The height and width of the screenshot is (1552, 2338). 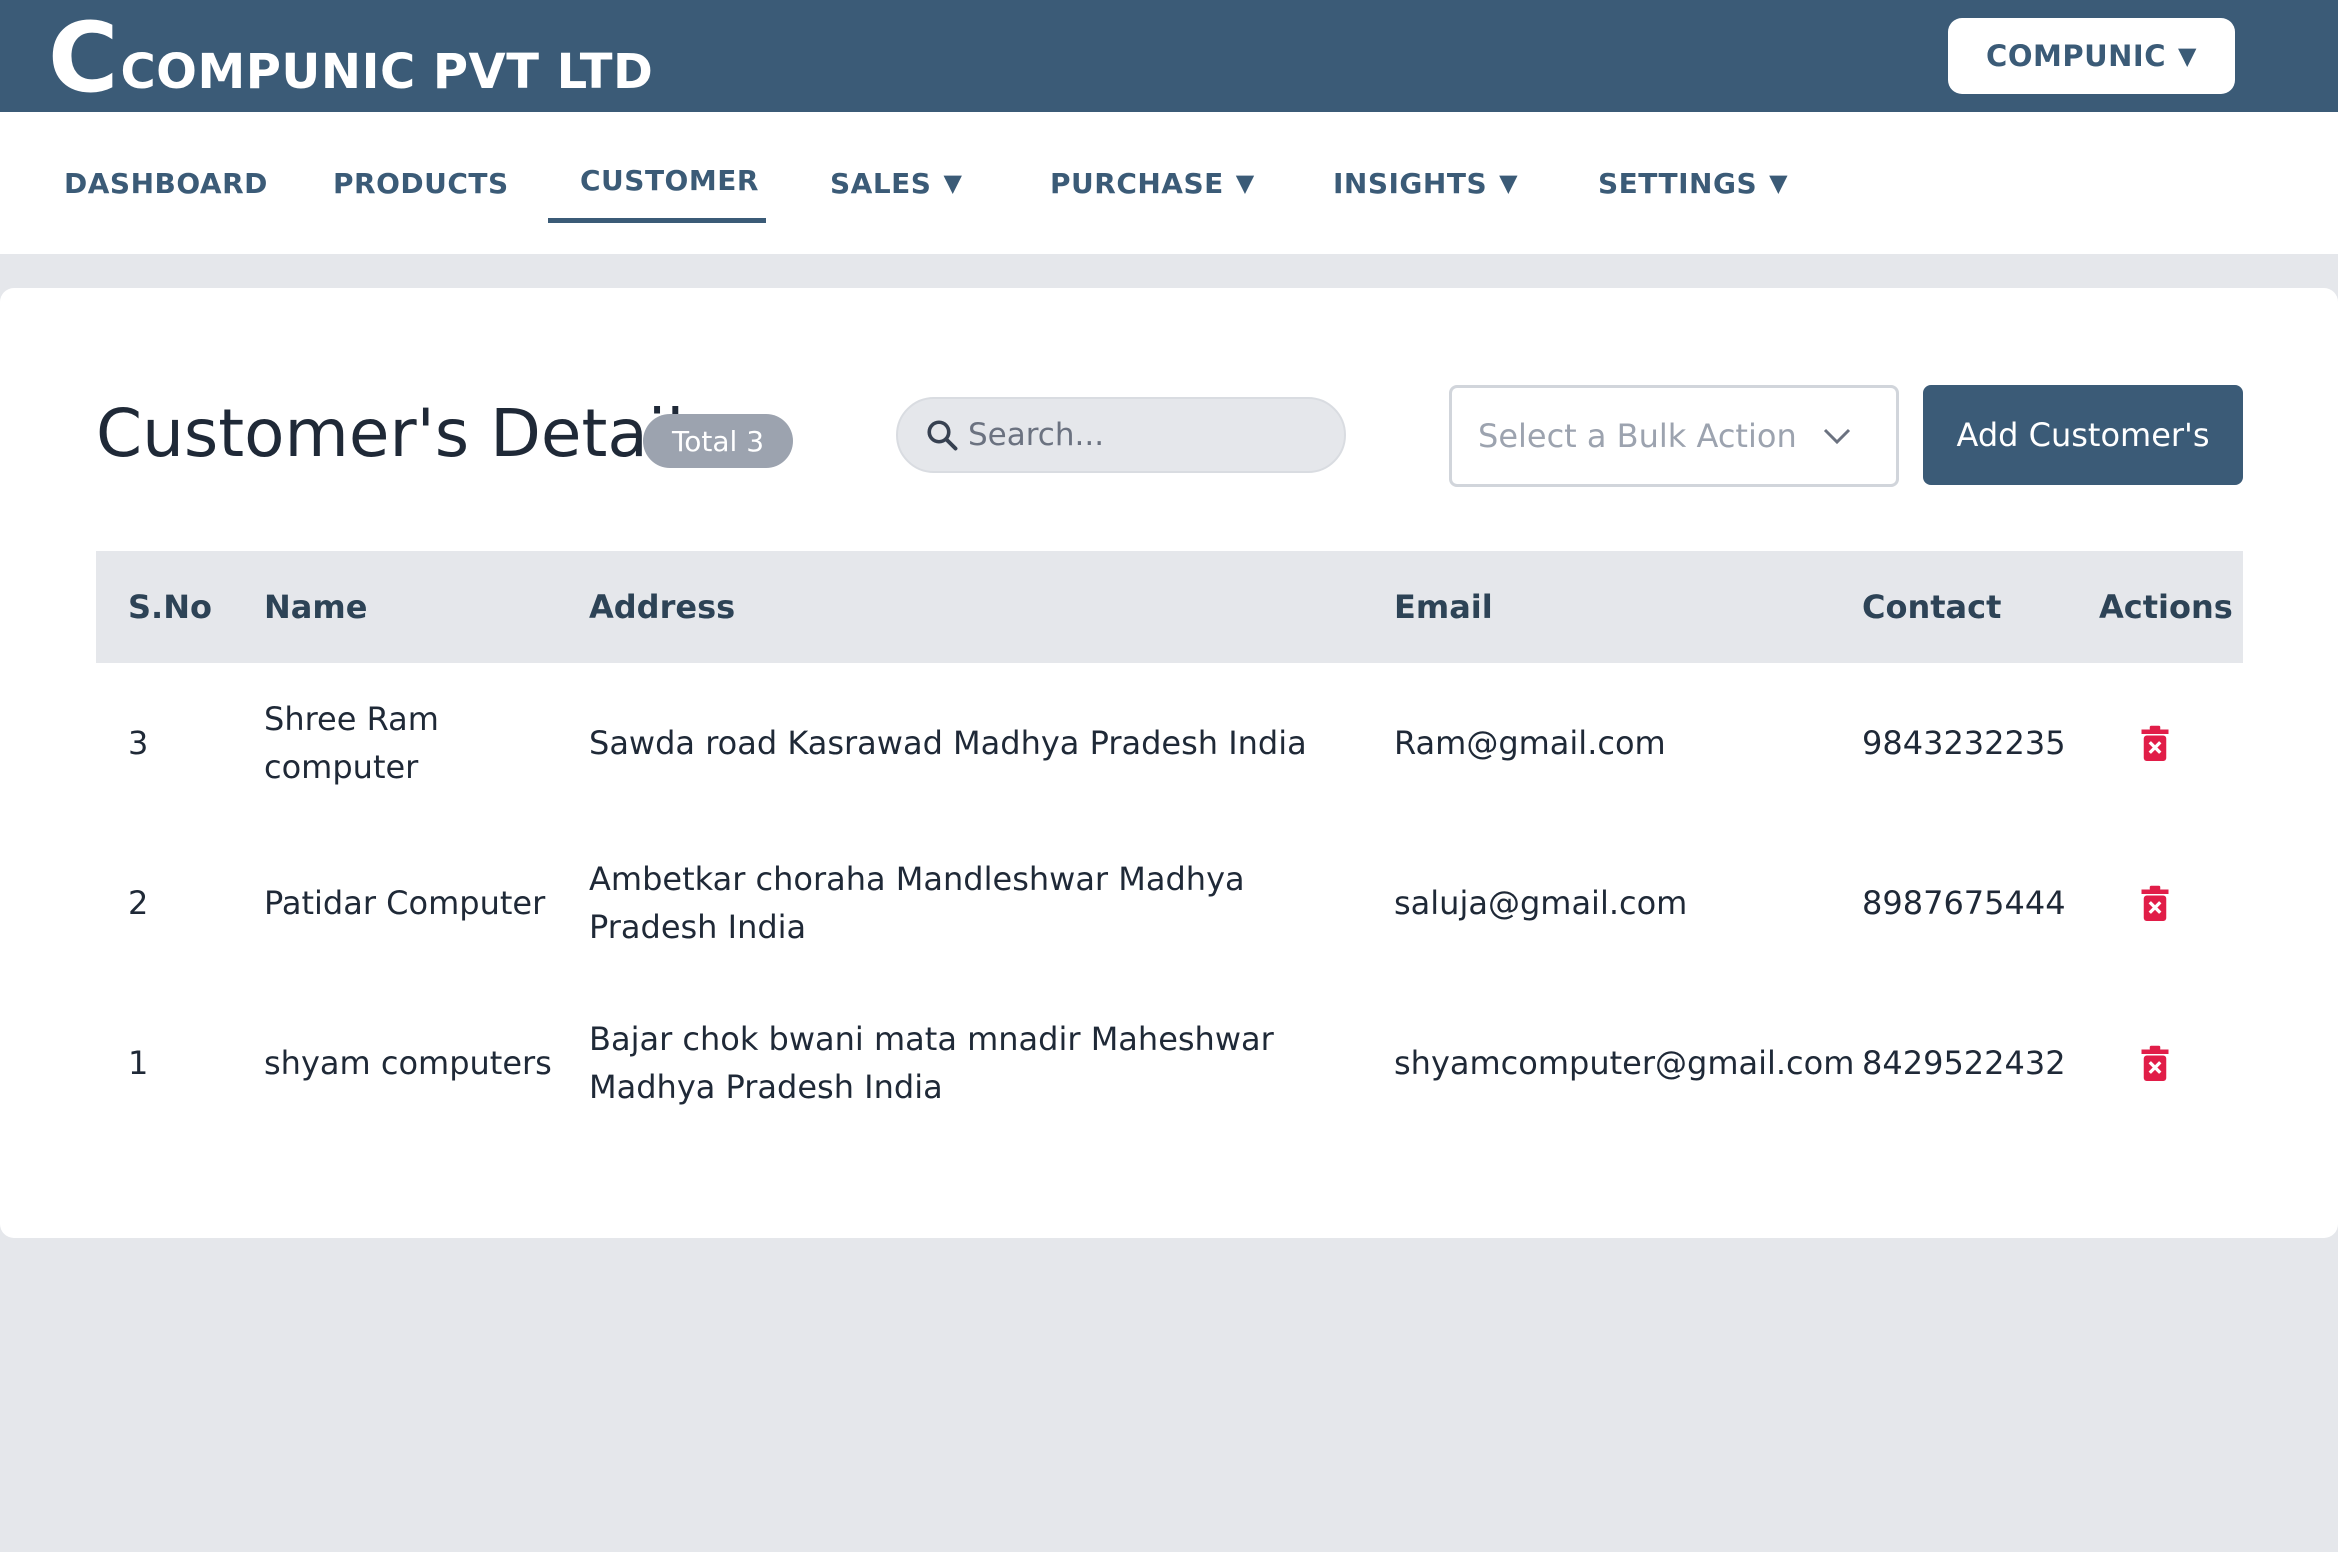 I want to click on bulk-action-select: Select a Bulk Action, so click(x=1674, y=436).